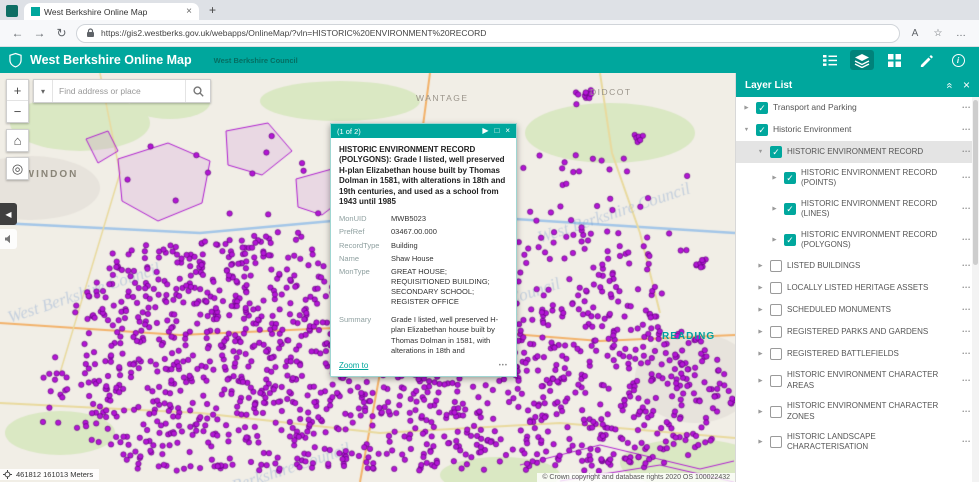  Describe the element at coordinates (17, 111) in the screenshot. I see `zoom-out-button: −` at that location.